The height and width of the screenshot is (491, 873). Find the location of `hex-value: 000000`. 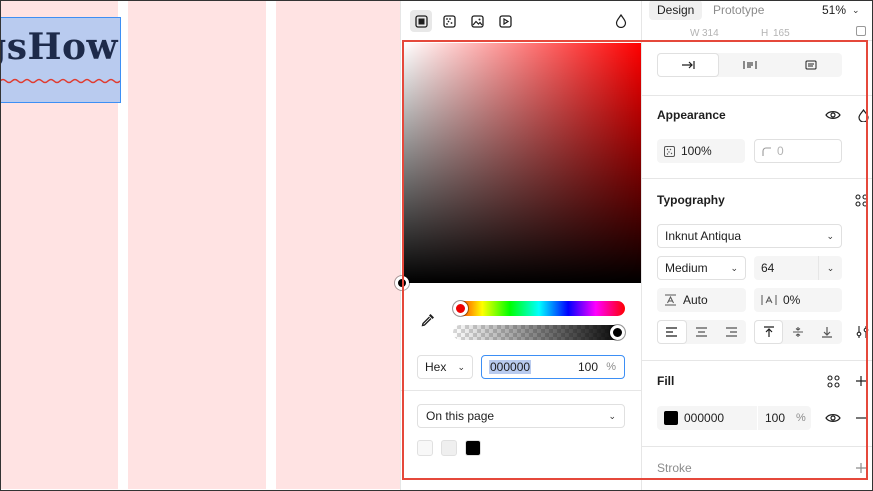

hex-value: 000000 is located at coordinates (510, 367).